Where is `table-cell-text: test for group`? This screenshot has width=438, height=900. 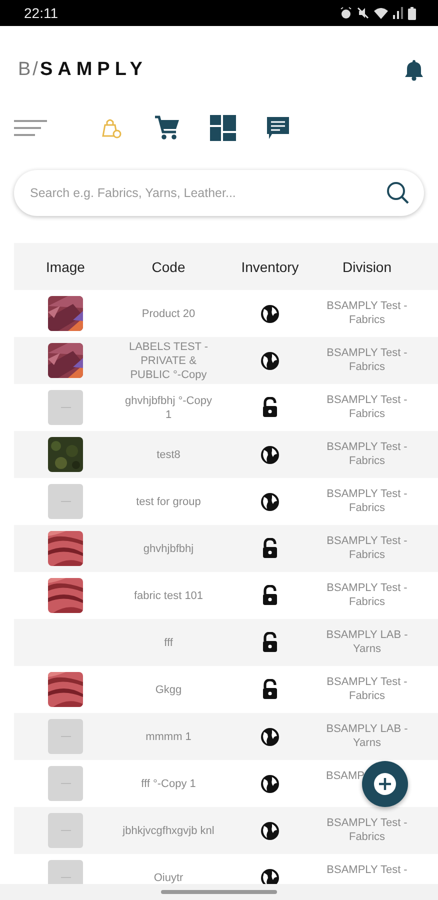
table-cell-text: test for group is located at coordinates (168, 501).